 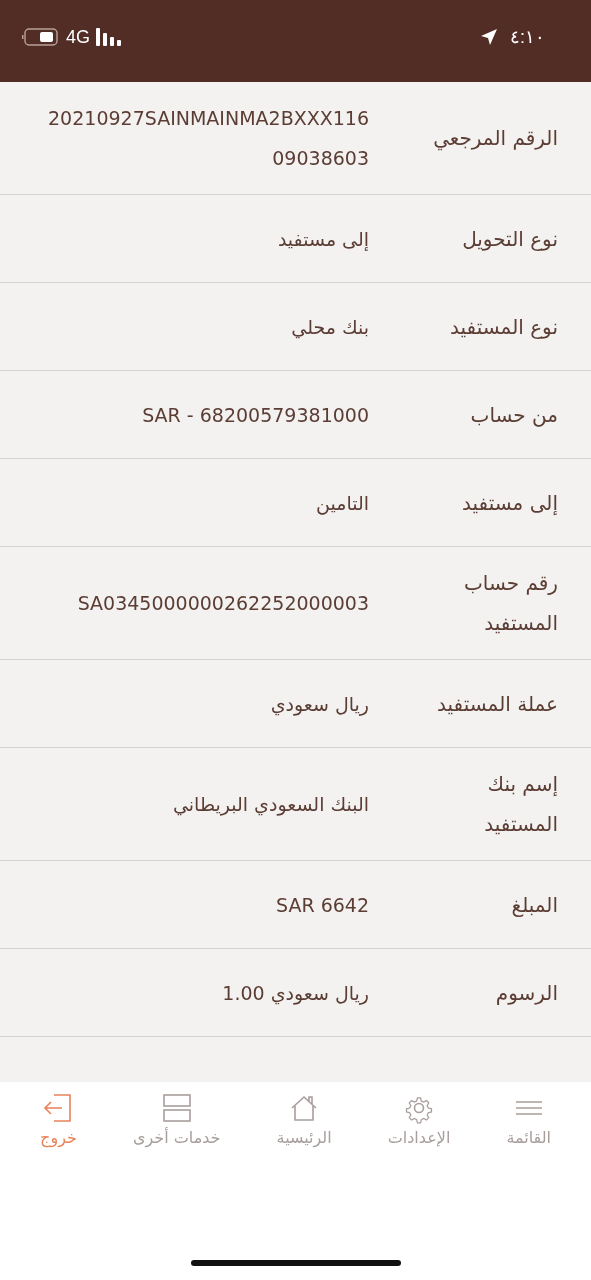 I want to click on detail-value: بنك محلي, so click(x=329, y=327).